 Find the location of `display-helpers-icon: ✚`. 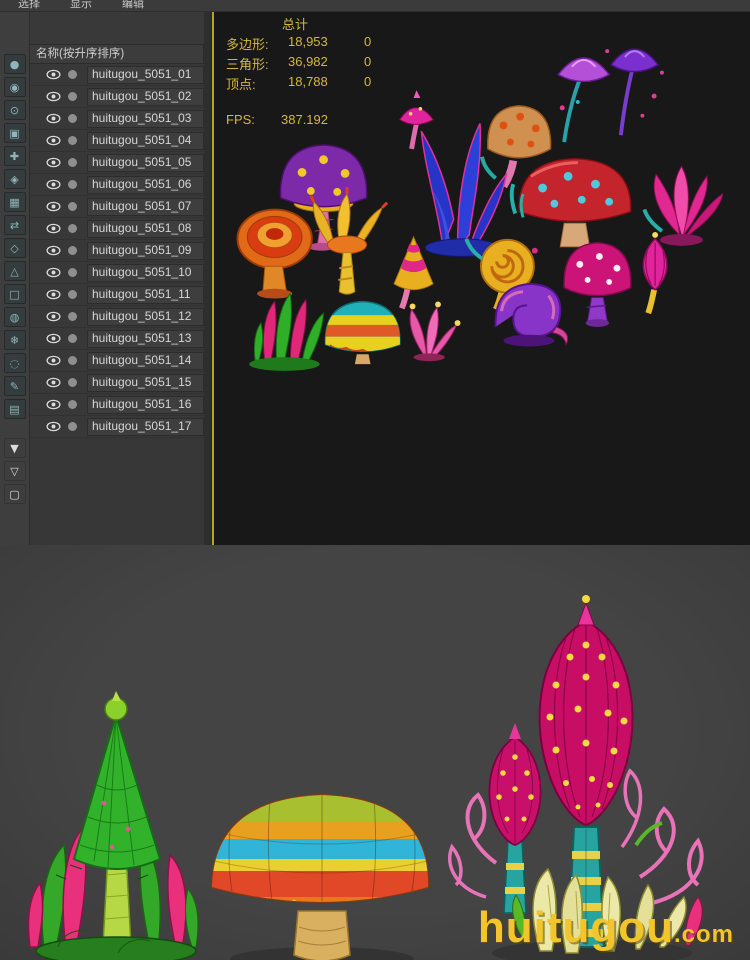

display-helpers-icon: ✚ is located at coordinates (14, 156).